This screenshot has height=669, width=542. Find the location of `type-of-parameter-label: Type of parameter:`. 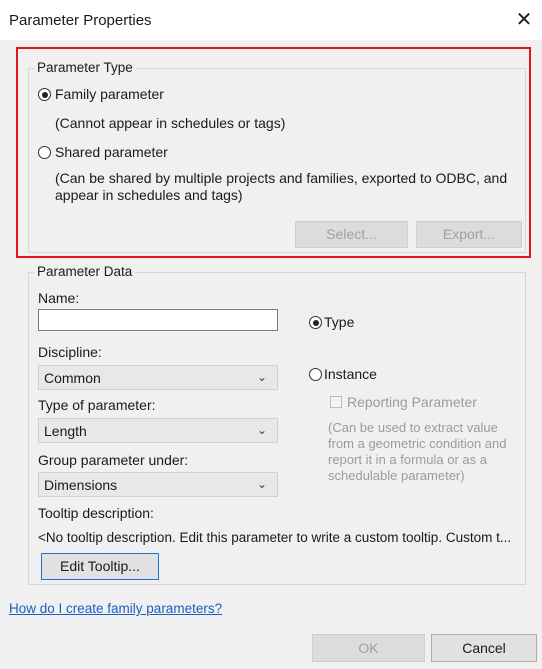

type-of-parameter-label: Type of parameter: is located at coordinates (97, 405).